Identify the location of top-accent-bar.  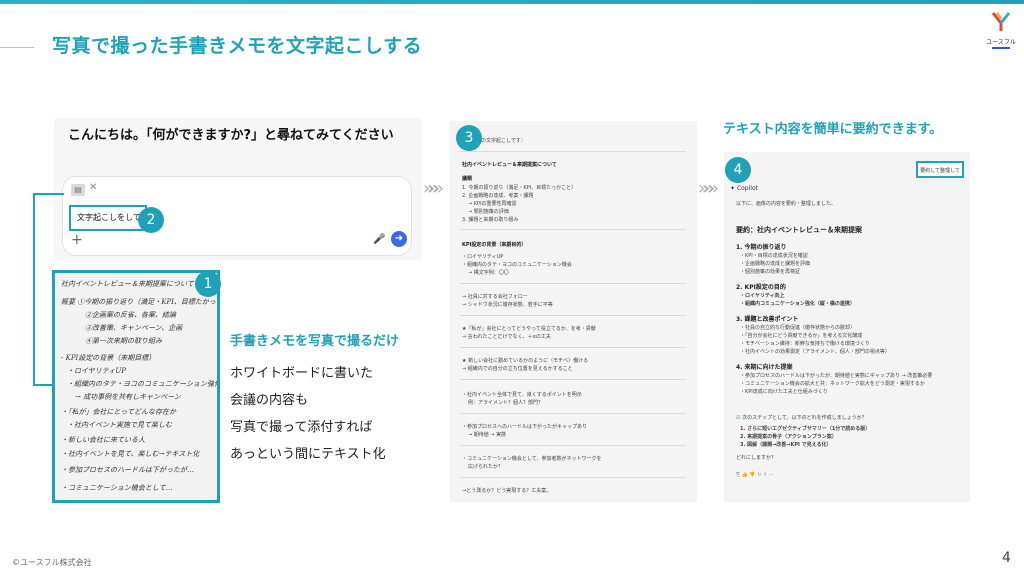
(512, 2).